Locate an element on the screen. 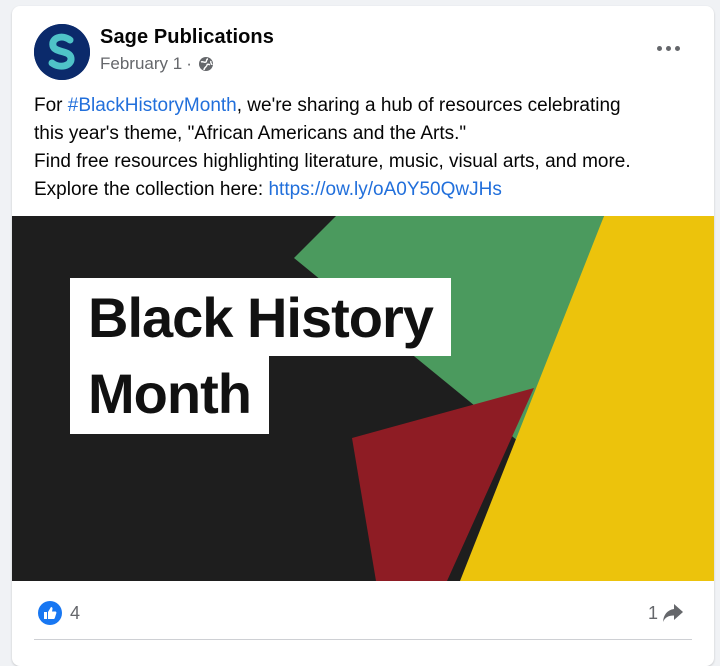  share-count: 1 is located at coordinates (653, 613).